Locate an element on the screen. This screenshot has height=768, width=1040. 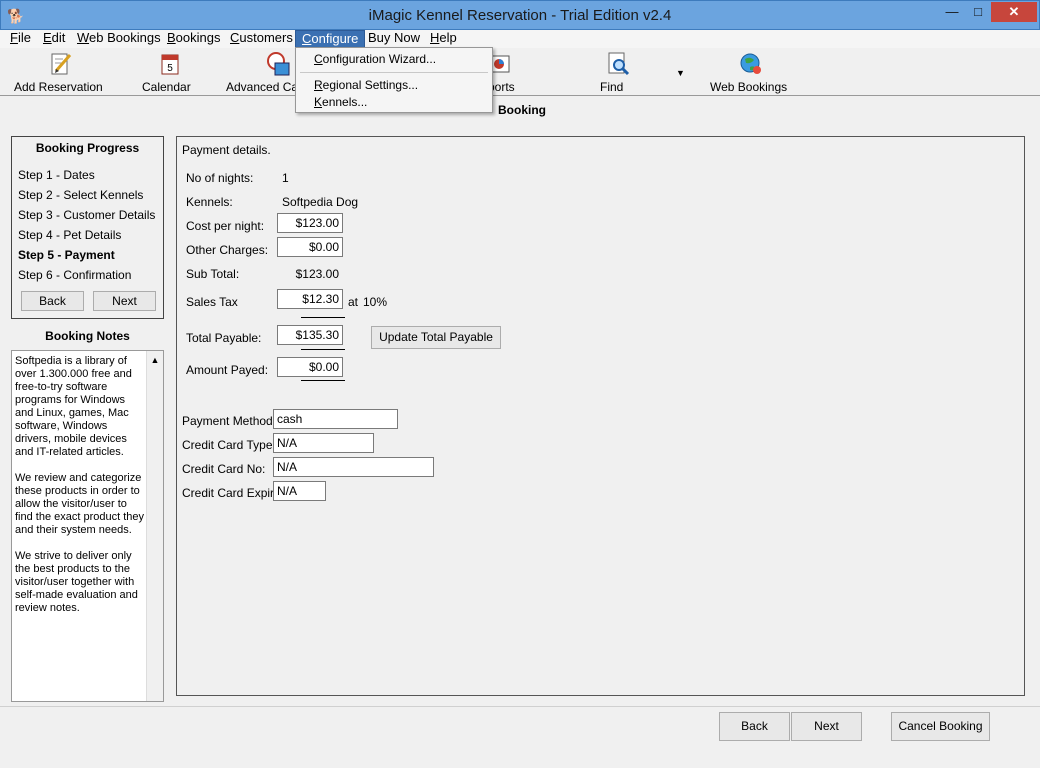
kennels-label: Kennels: is located at coordinates (209, 202).